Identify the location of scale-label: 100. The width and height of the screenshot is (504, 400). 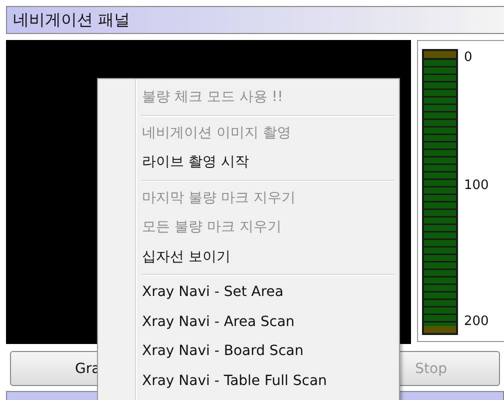
(476, 185).